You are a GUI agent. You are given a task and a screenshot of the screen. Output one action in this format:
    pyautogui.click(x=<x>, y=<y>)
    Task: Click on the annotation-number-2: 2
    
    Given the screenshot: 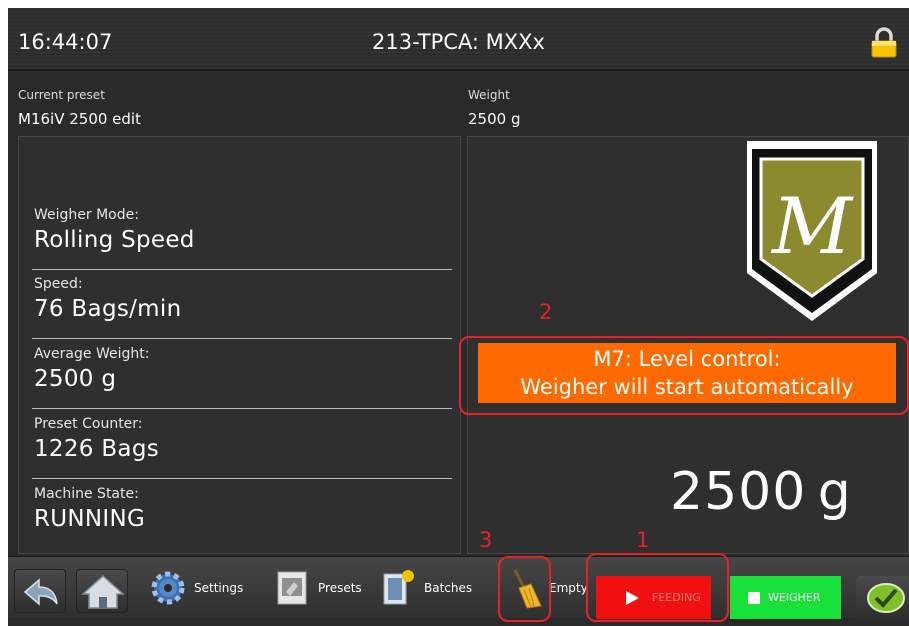 What is the action you would take?
    pyautogui.click(x=546, y=312)
    